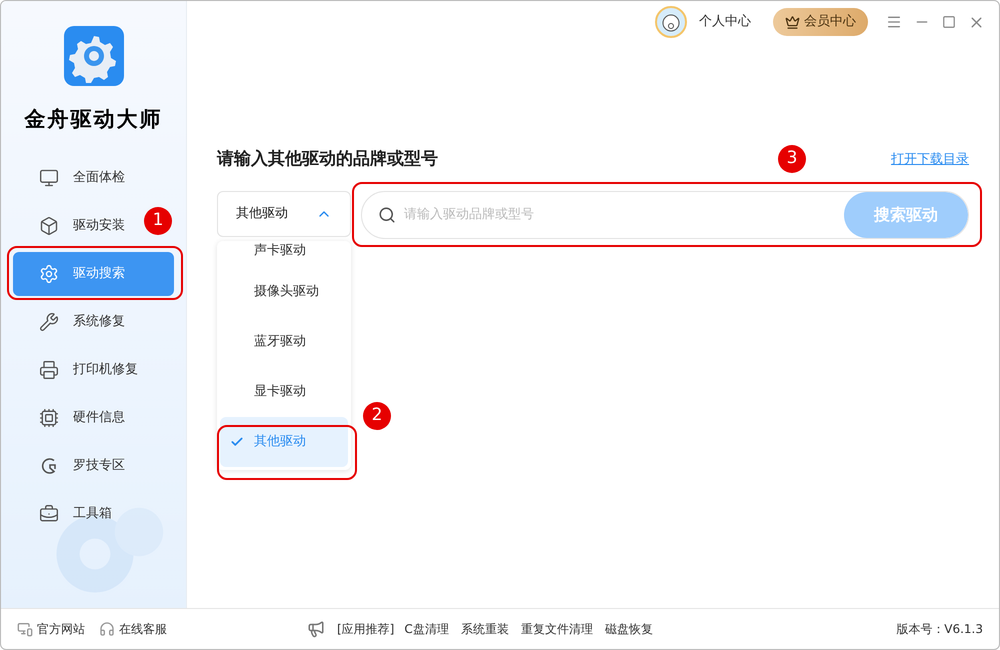 The height and width of the screenshot is (650, 1000). What do you see at coordinates (792, 22) in the screenshot?
I see `crown-icon` at bounding box center [792, 22].